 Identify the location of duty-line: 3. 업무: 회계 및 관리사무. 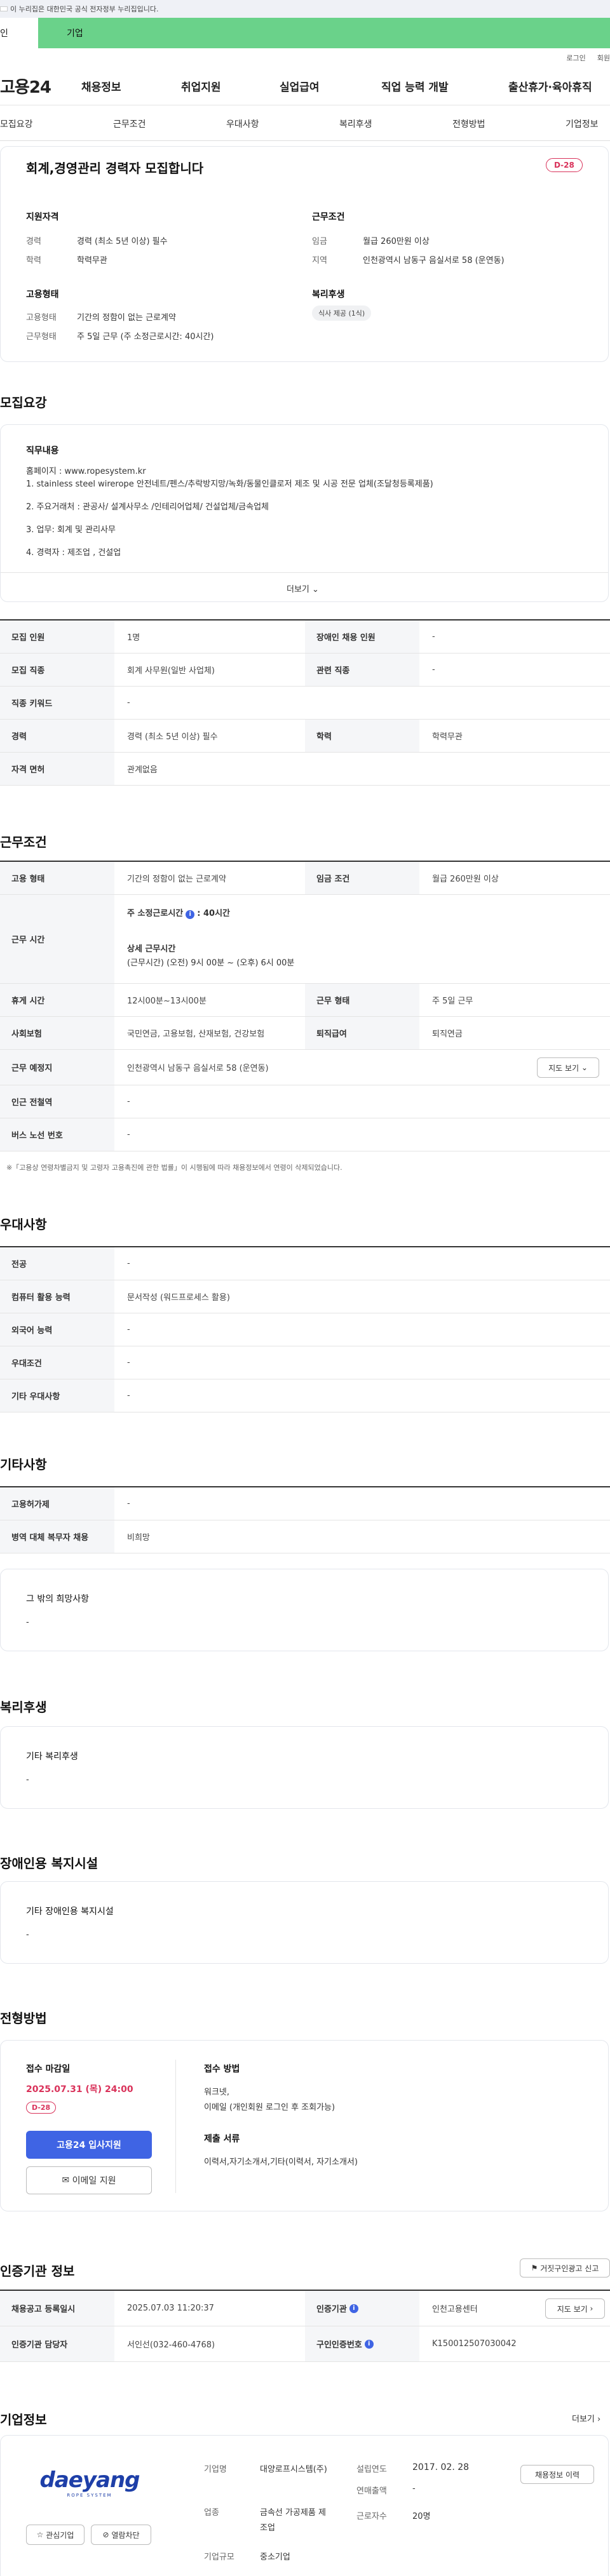
(71, 530).